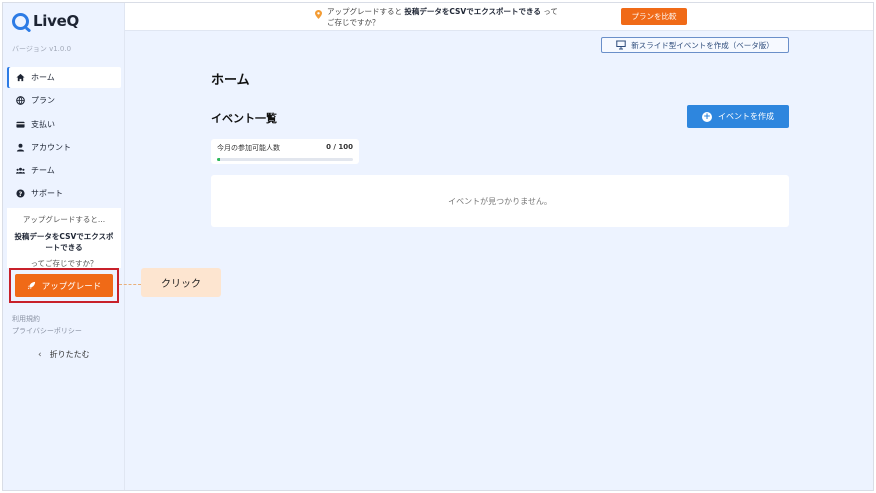 The height and width of the screenshot is (493, 876). Describe the element at coordinates (318, 14) in the screenshot. I see `location-pin-icon` at that location.